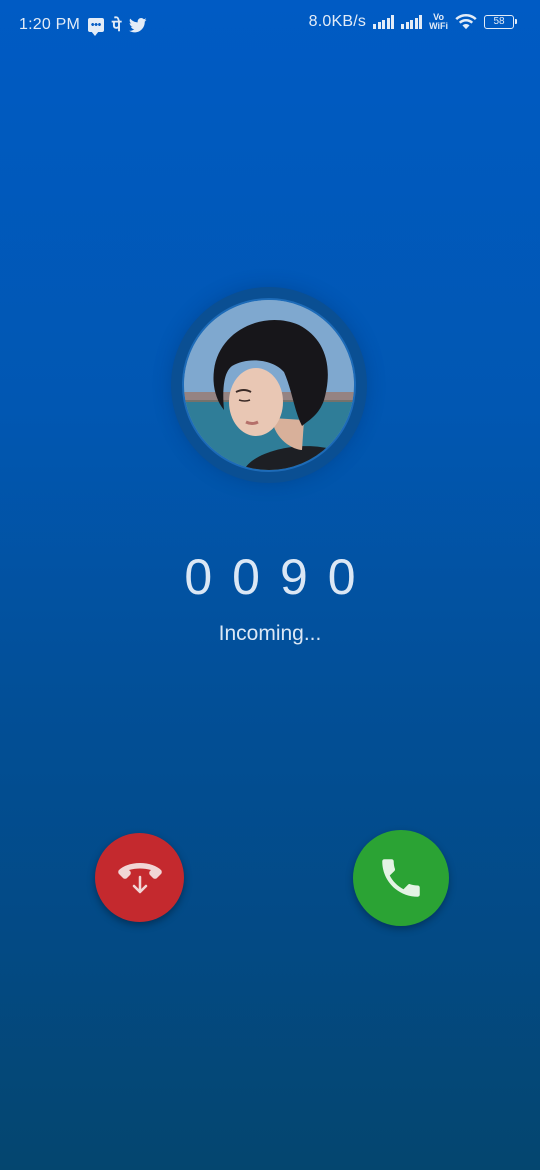 This screenshot has height=1170, width=540. Describe the element at coordinates (438, 26) in the screenshot. I see `vowifi-bottom-label: WiFi` at that location.